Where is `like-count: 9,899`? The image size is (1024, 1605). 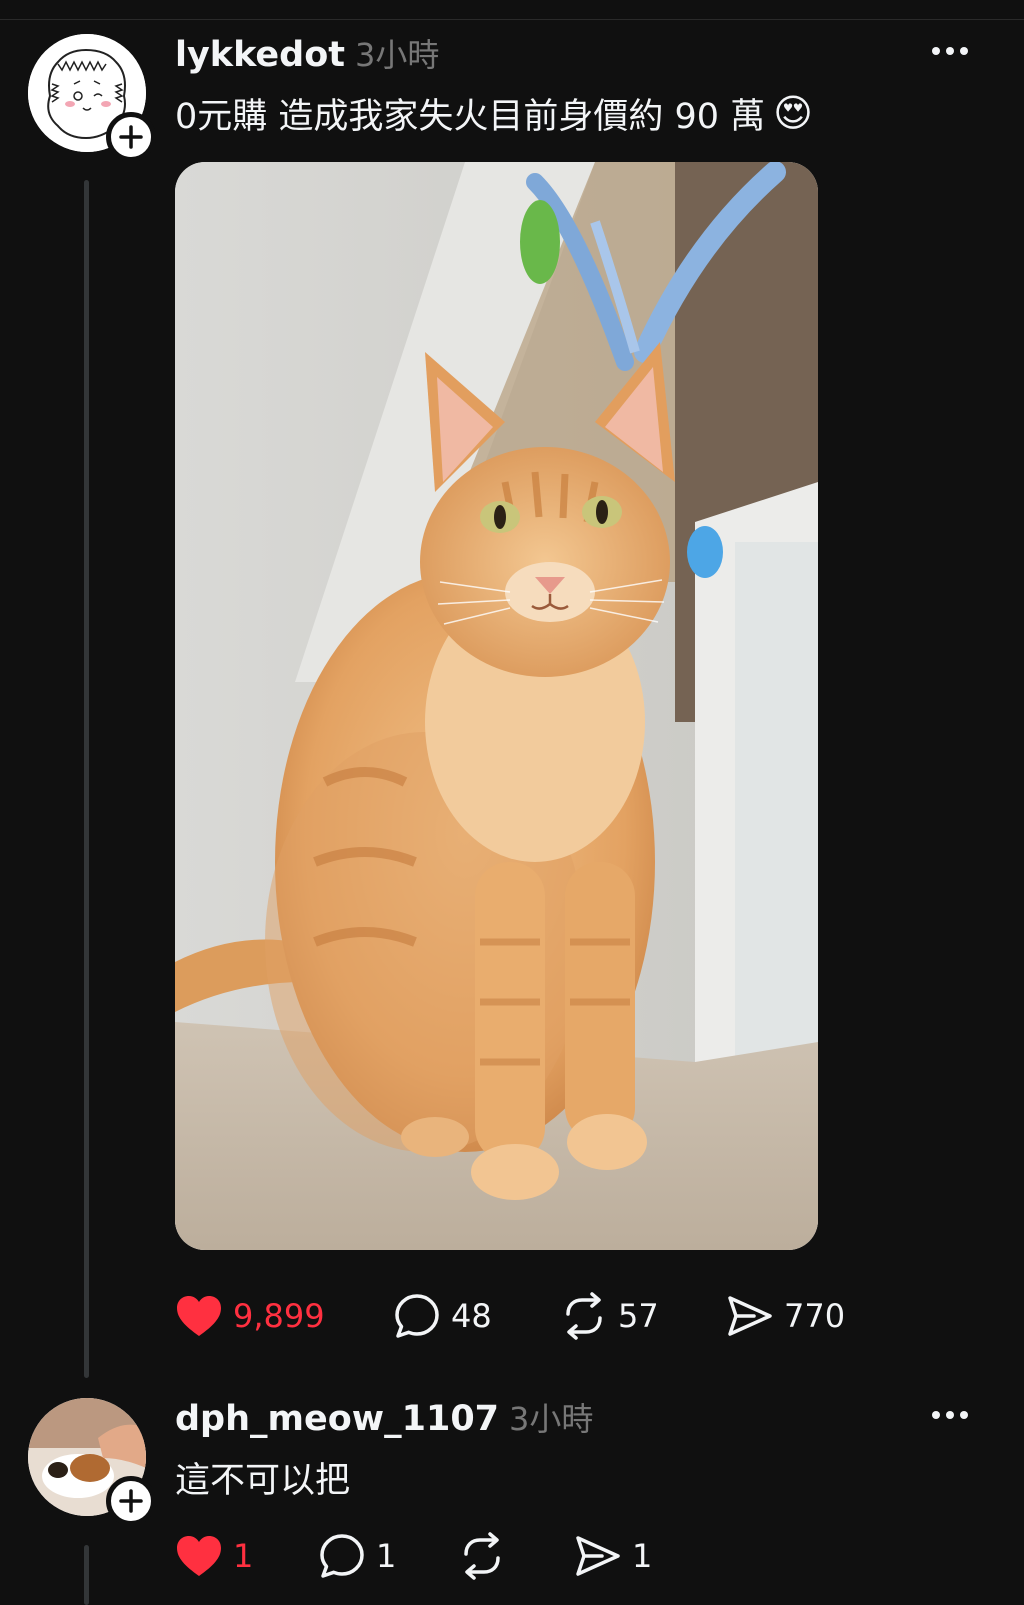 like-count: 9,899 is located at coordinates (279, 1316).